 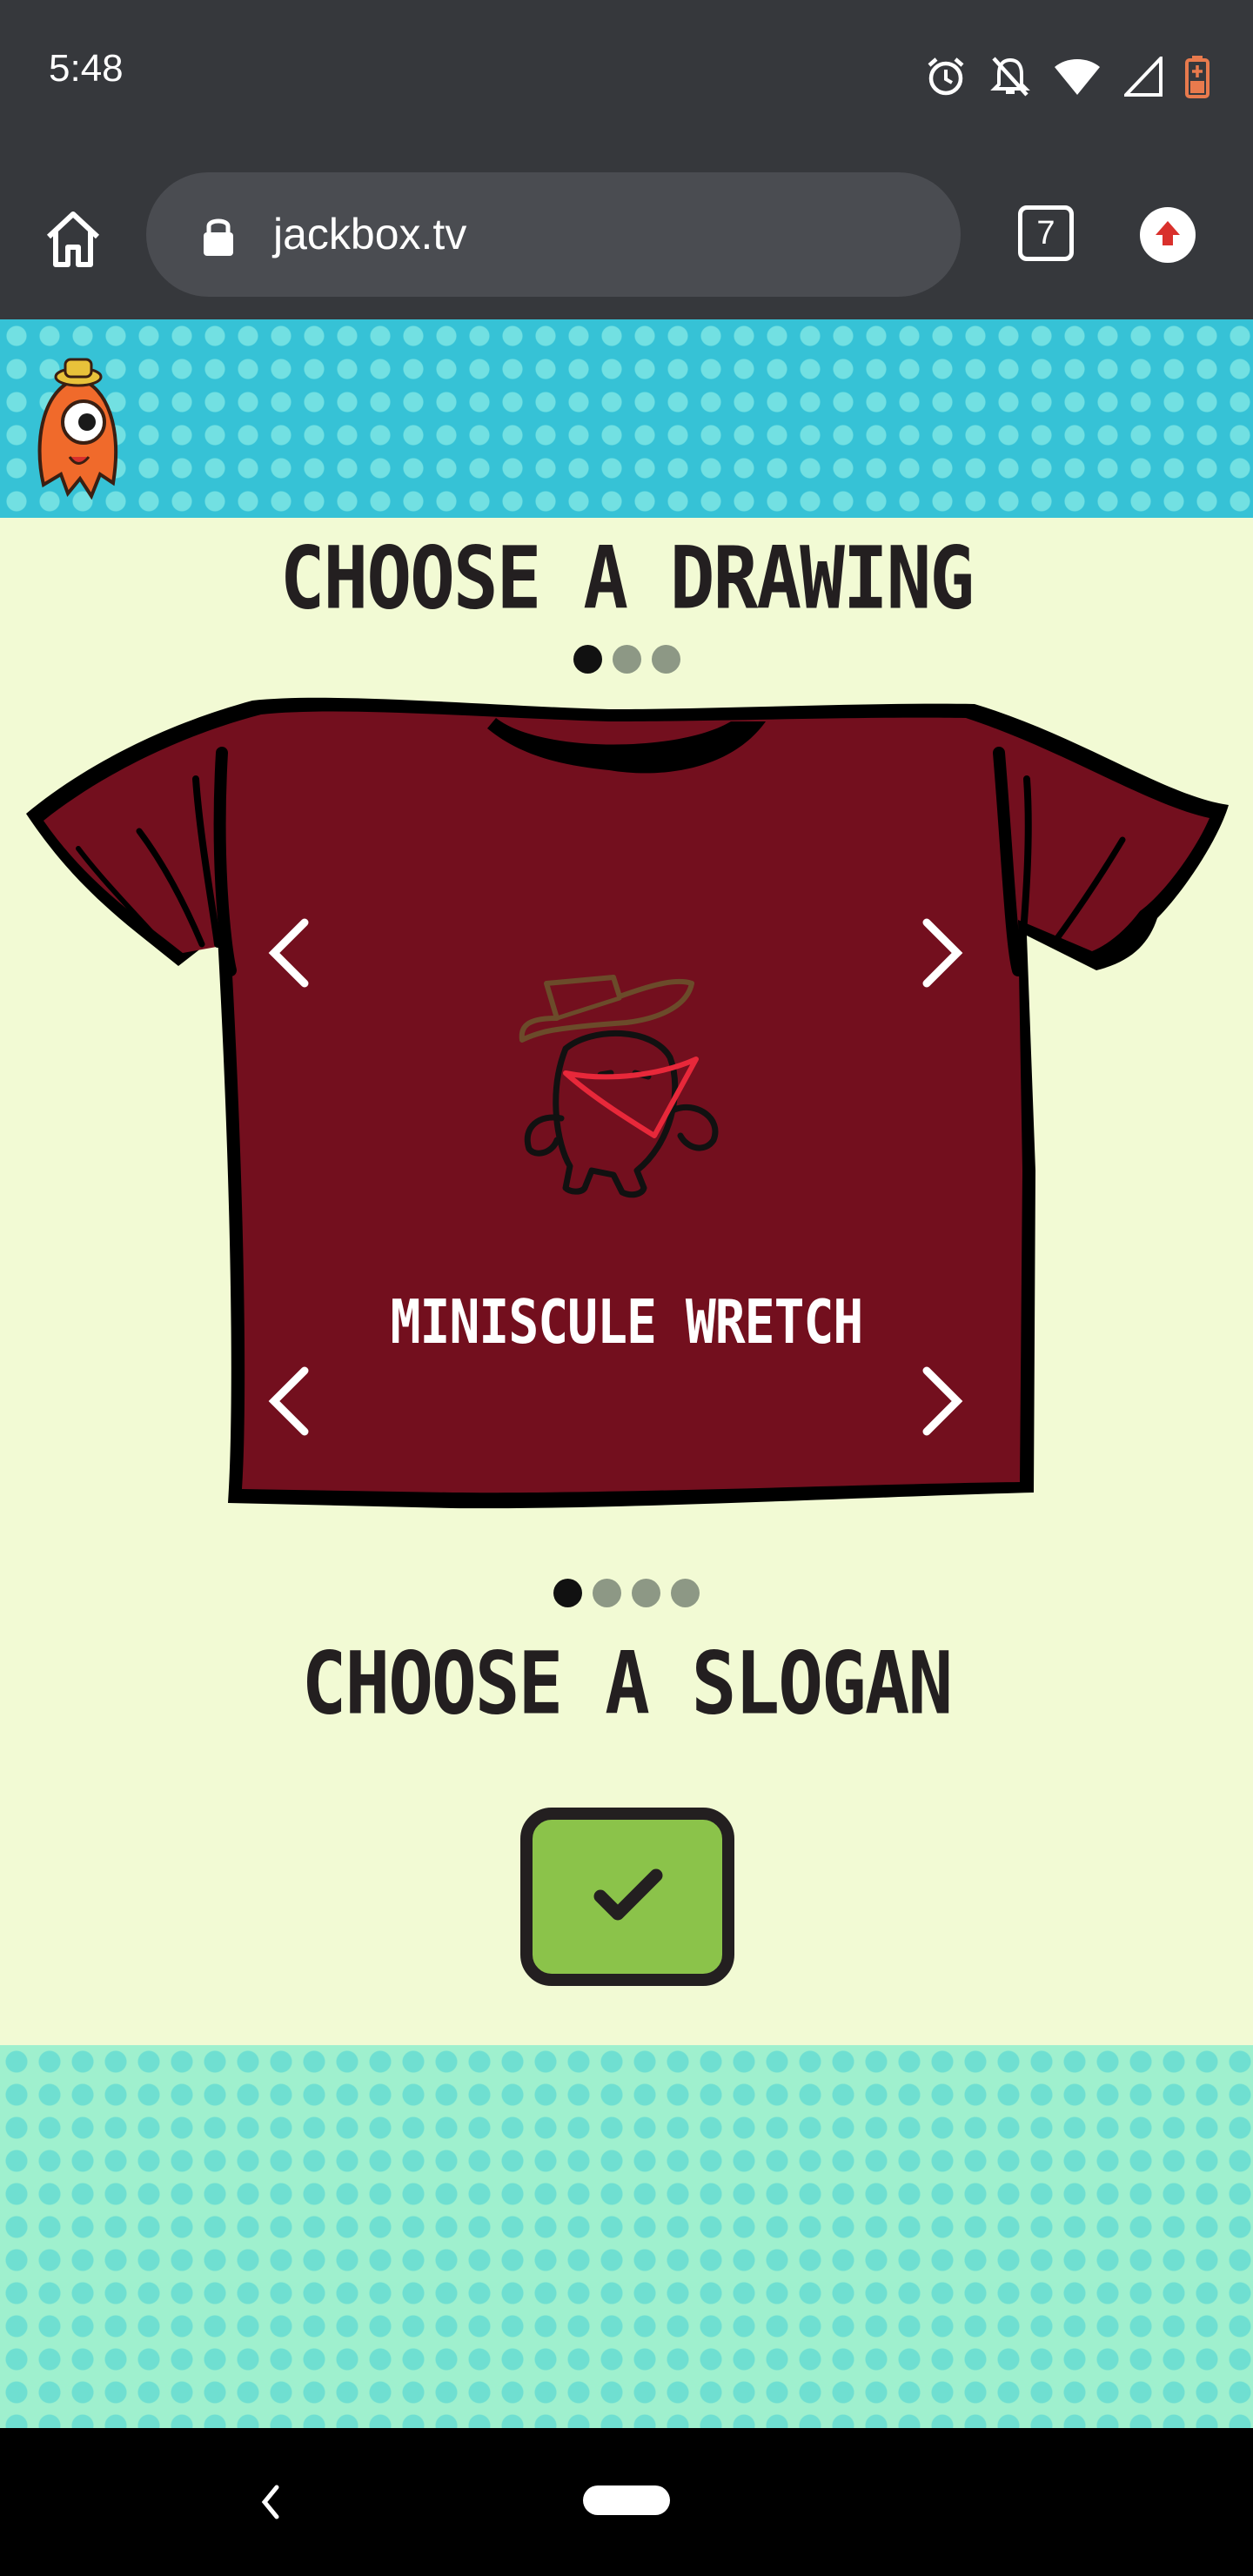 What do you see at coordinates (370, 234) in the screenshot?
I see `url-text: jackbox.tv` at bounding box center [370, 234].